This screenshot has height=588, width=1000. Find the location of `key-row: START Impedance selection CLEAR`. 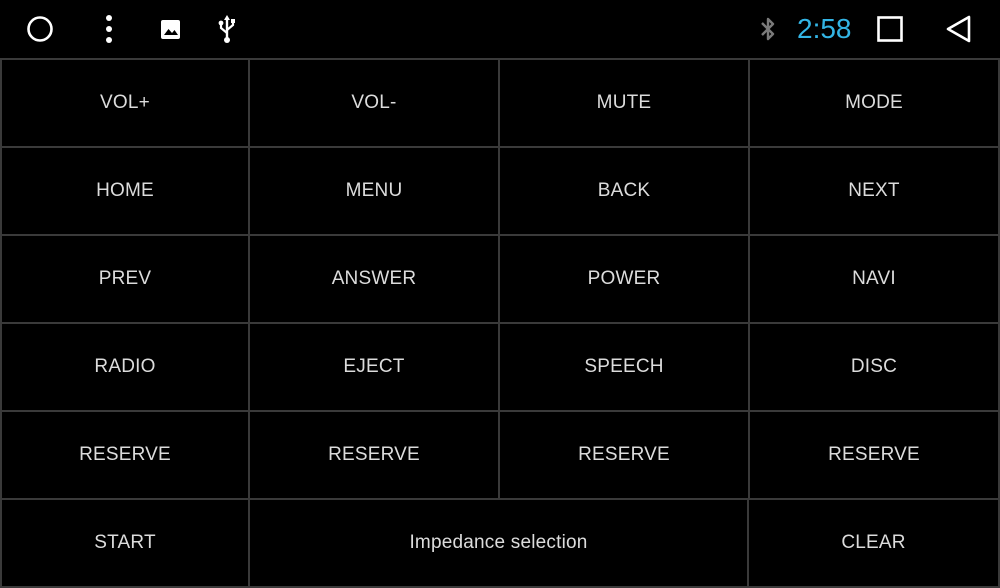

key-row: START Impedance selection CLEAR is located at coordinates (500, 544).